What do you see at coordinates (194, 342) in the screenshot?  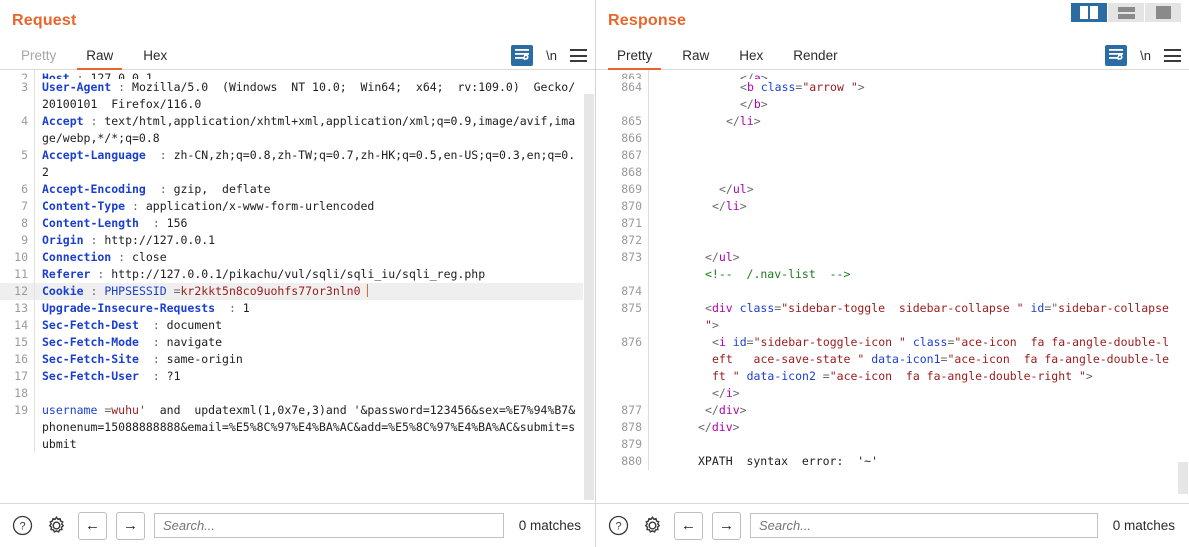 I see `code-token: navigate` at bounding box center [194, 342].